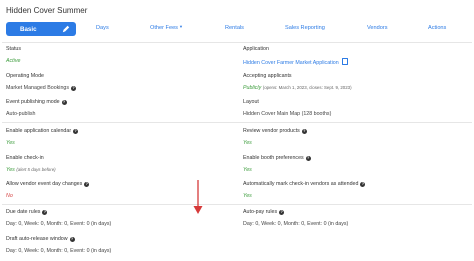 This screenshot has height=261, width=474. Describe the element at coordinates (39, 131) in the screenshot. I see `enable-application-calendar-label: Enable application calendar` at that location.